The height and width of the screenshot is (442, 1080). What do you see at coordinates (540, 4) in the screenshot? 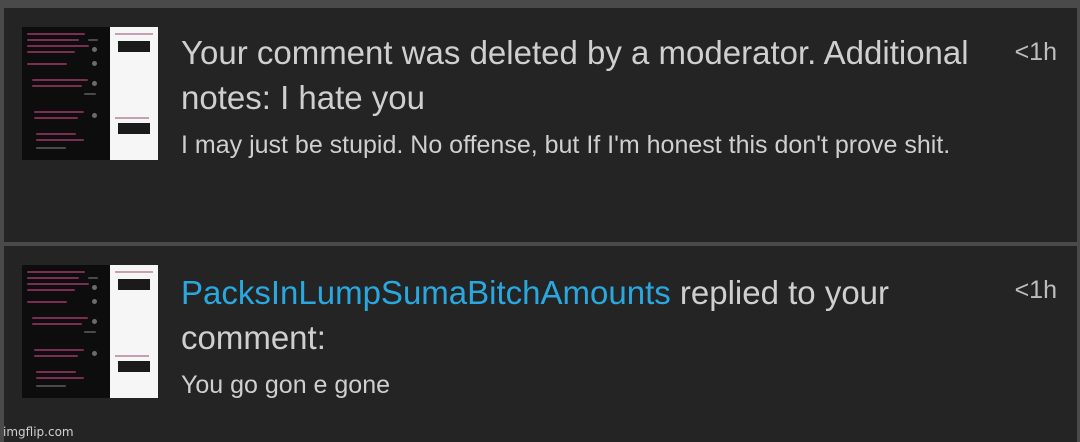
I see `top-divider` at bounding box center [540, 4].